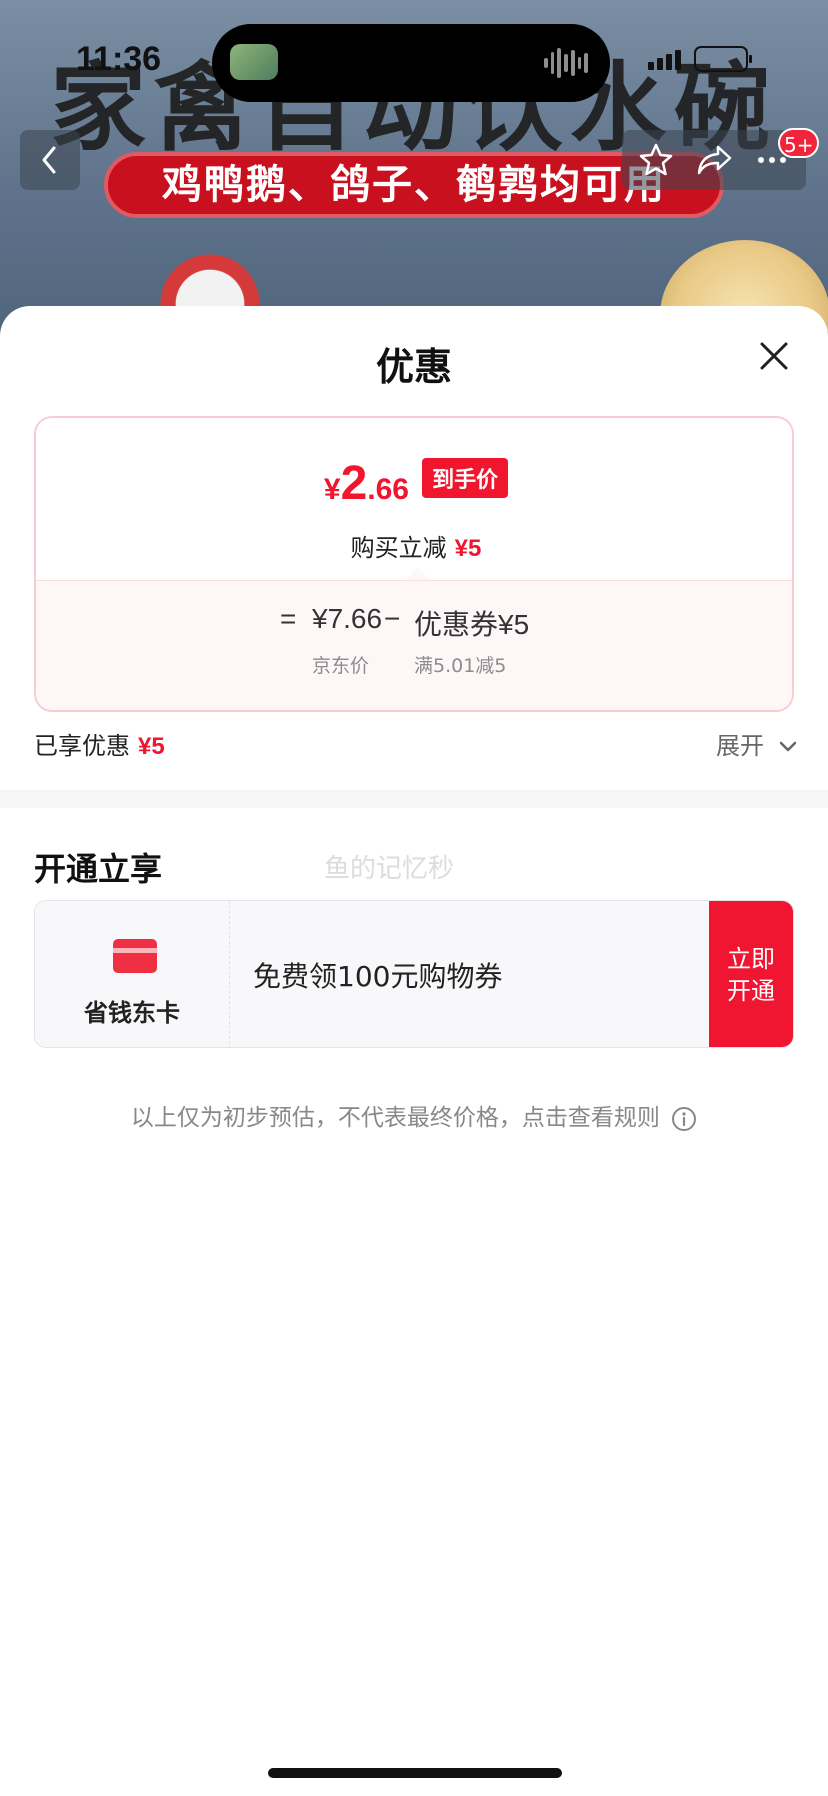 Image resolution: width=828 pixels, height=1796 pixels. I want to click on instant-discount-row: 购买立减 ¥5, so click(414, 545).